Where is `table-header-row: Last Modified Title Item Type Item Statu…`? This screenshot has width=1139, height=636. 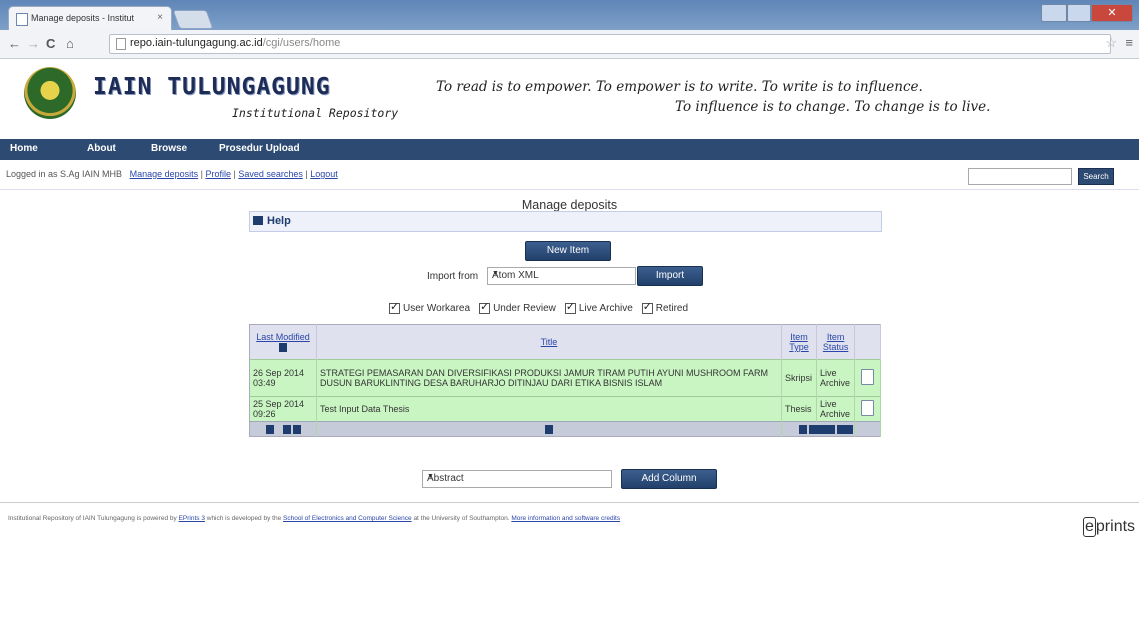 table-header-row: Last Modified Title Item Type Item Statu… is located at coordinates (565, 342).